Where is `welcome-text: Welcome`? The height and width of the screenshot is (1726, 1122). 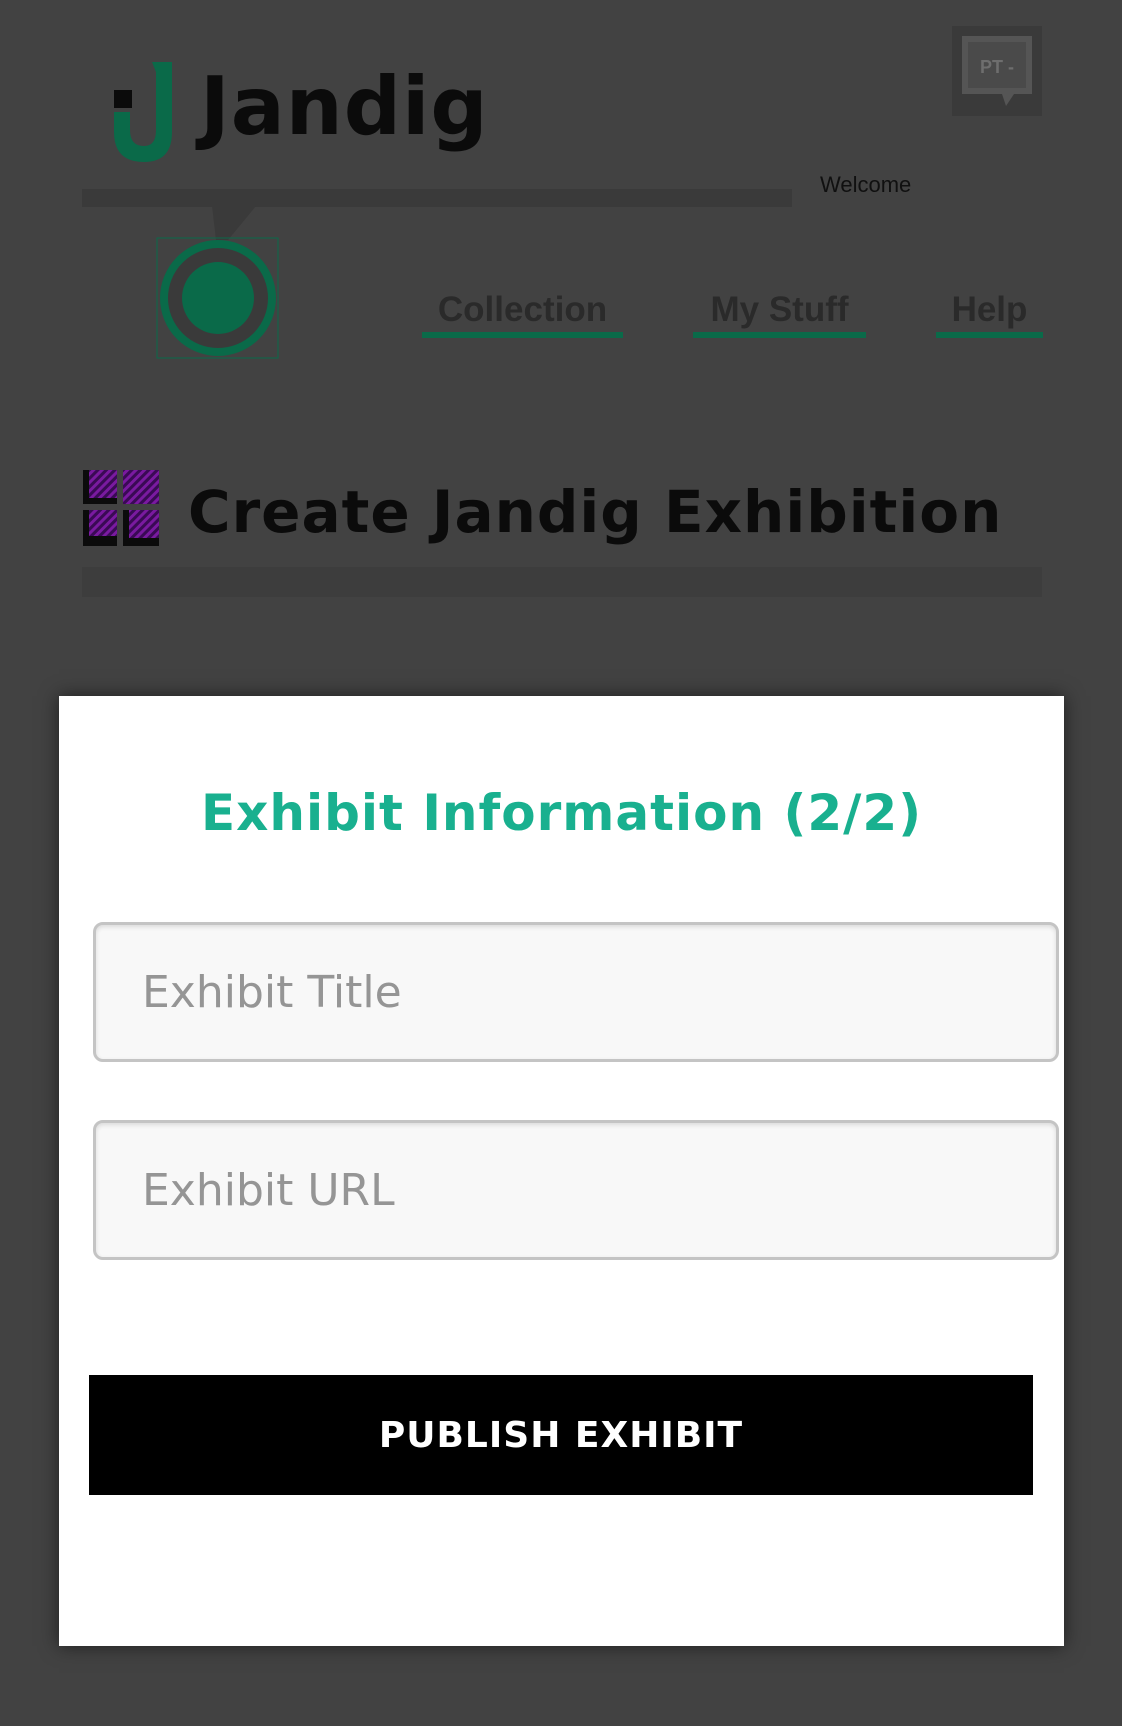 welcome-text: Welcome is located at coordinates (866, 184).